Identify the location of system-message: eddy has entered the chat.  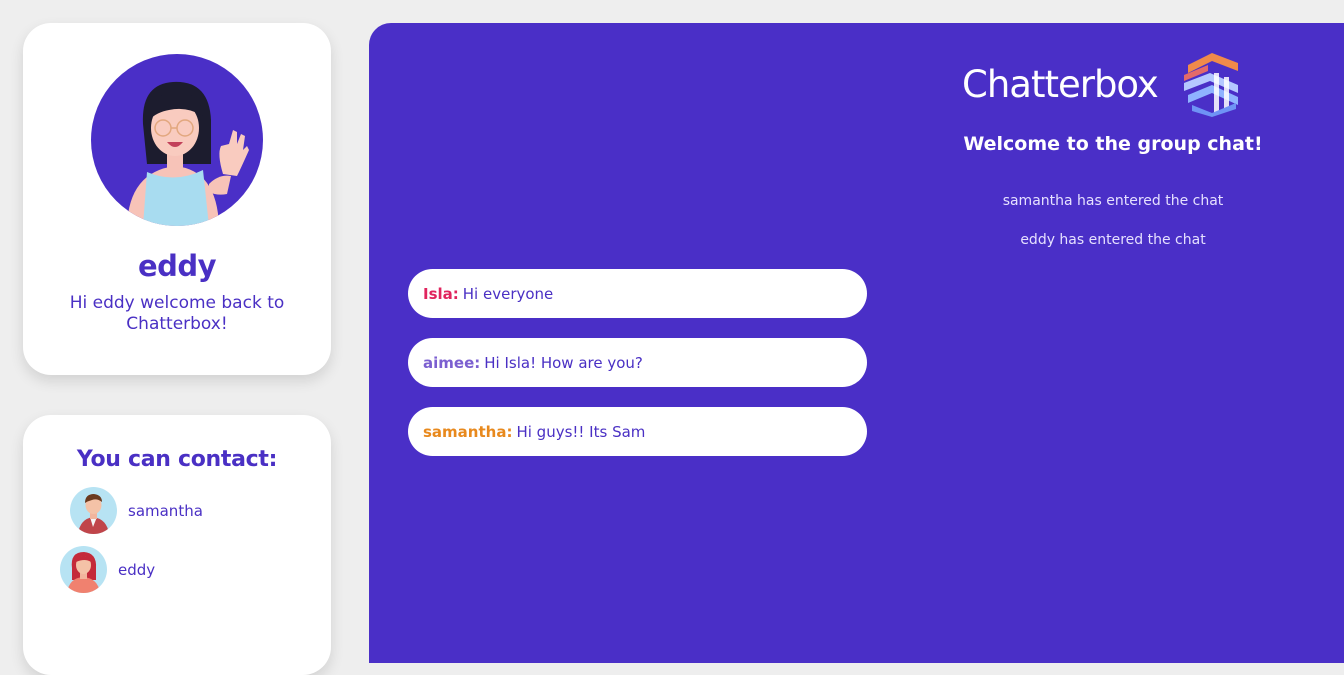
(1113, 240).